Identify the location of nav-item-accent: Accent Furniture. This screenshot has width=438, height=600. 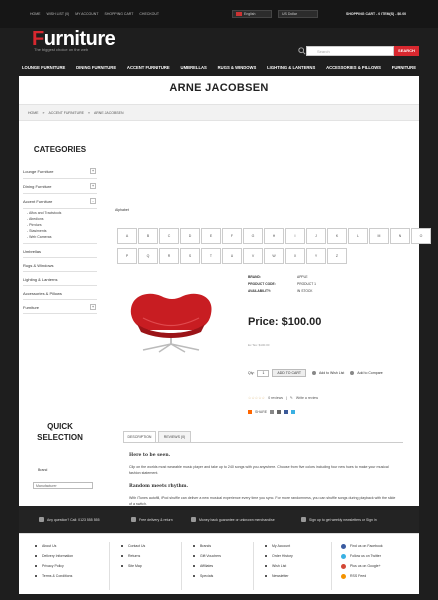
(148, 67).